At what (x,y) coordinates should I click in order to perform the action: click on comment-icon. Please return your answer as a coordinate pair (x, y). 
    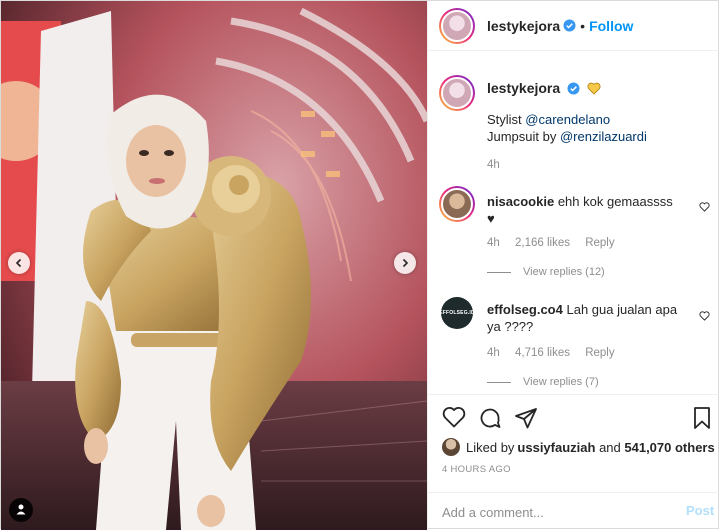
    Looking at the image, I should click on (490, 419).